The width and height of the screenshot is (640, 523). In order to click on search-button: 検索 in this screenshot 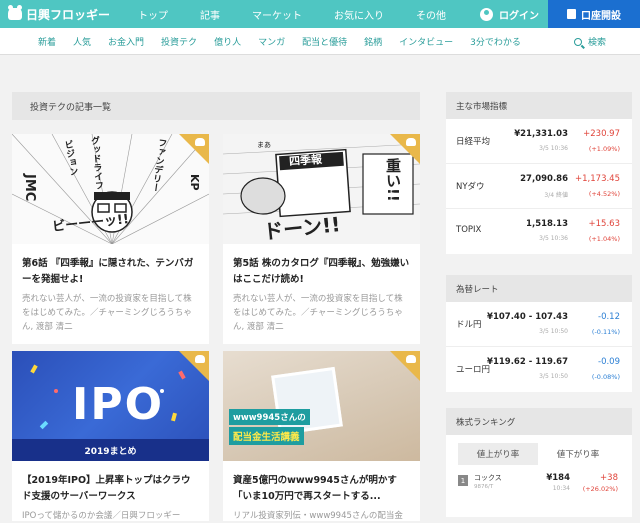, I will do `click(590, 41)`.